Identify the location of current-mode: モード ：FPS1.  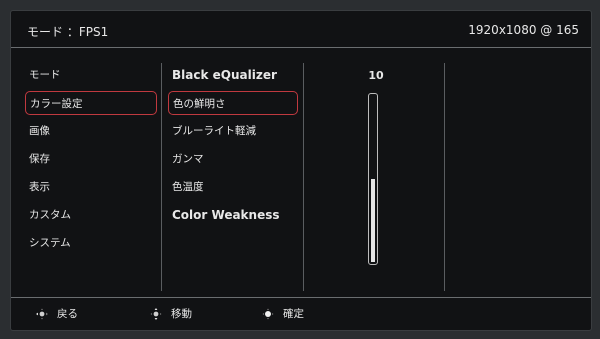
(68, 32).